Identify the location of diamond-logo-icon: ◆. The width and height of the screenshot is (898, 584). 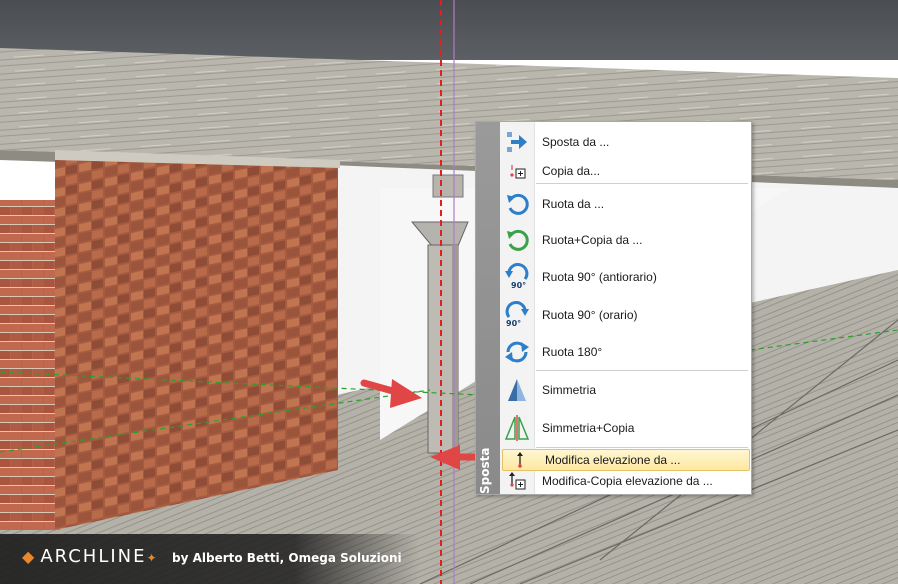
(29, 556).